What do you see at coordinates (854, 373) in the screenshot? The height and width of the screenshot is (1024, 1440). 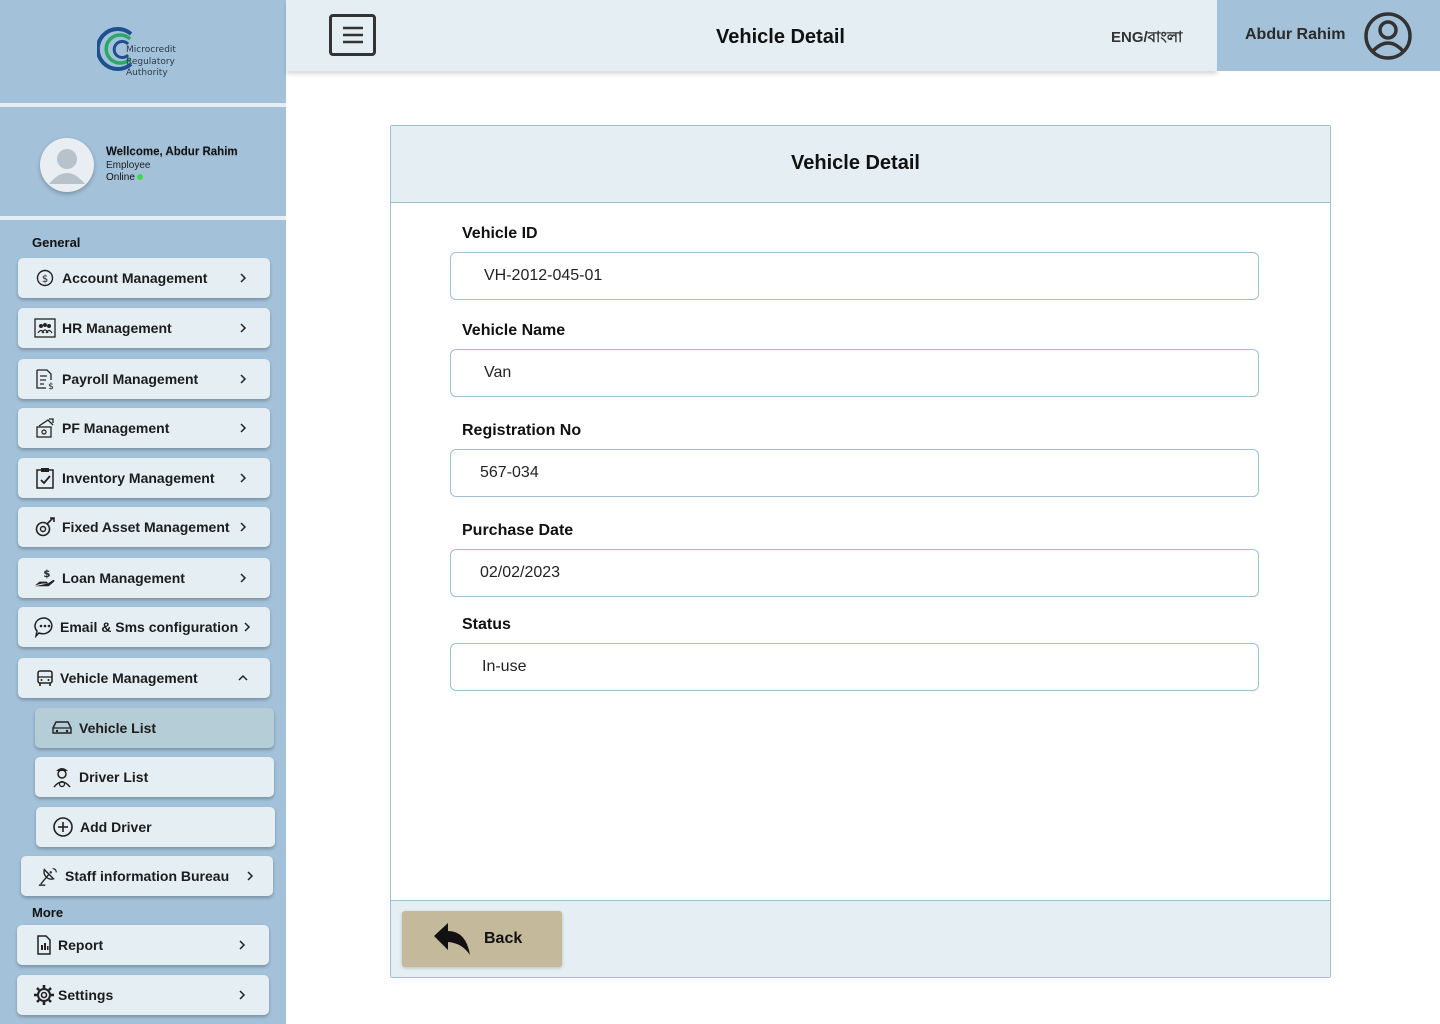 I see `vehicle-name-field: Van` at bounding box center [854, 373].